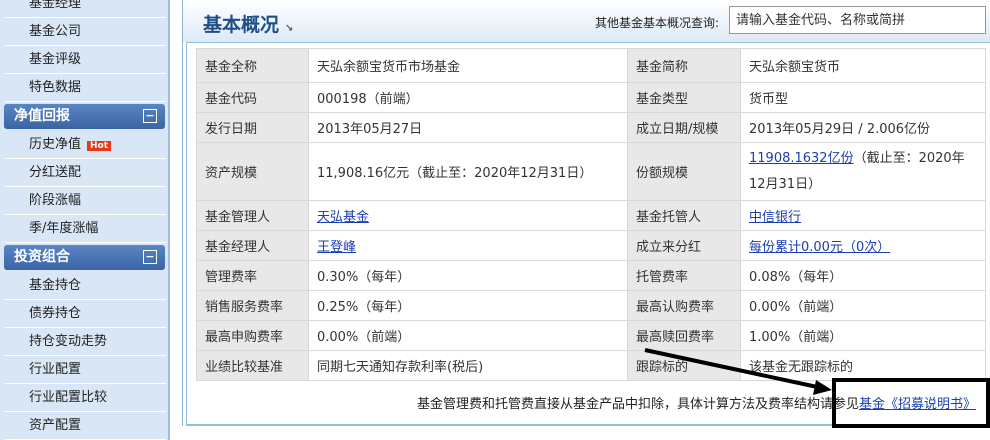  What do you see at coordinates (911, 403) in the screenshot?
I see `annotation-highlight-box` at bounding box center [911, 403].